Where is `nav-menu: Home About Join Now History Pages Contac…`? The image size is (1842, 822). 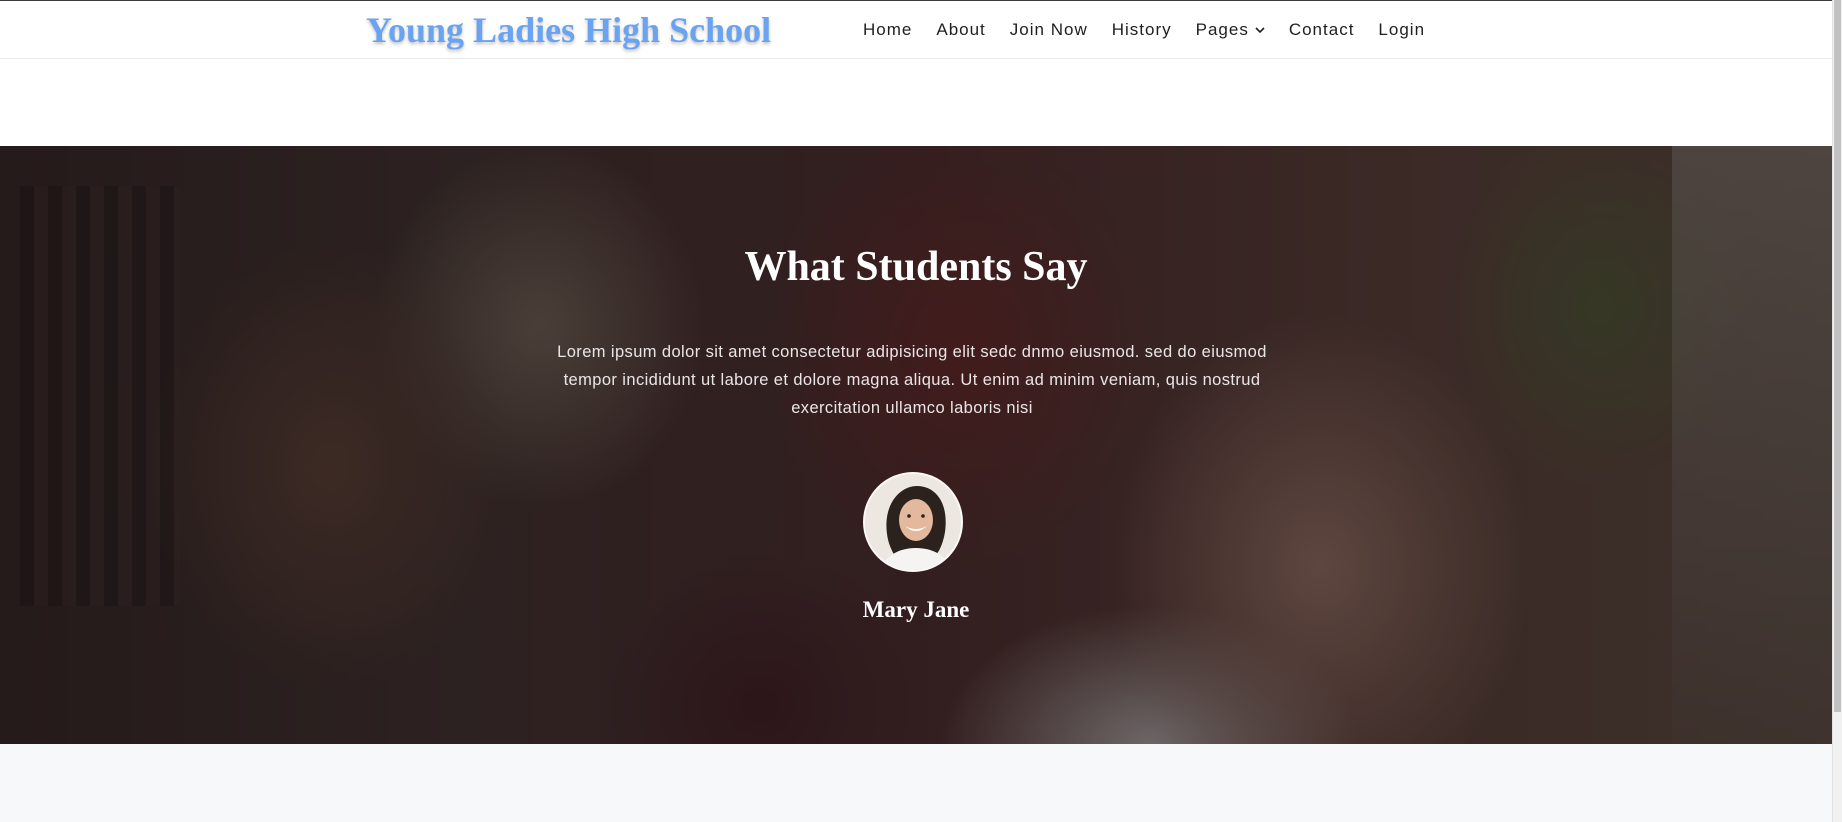
nav-menu: Home About Join Now History Pages Contac… is located at coordinates (1144, 30).